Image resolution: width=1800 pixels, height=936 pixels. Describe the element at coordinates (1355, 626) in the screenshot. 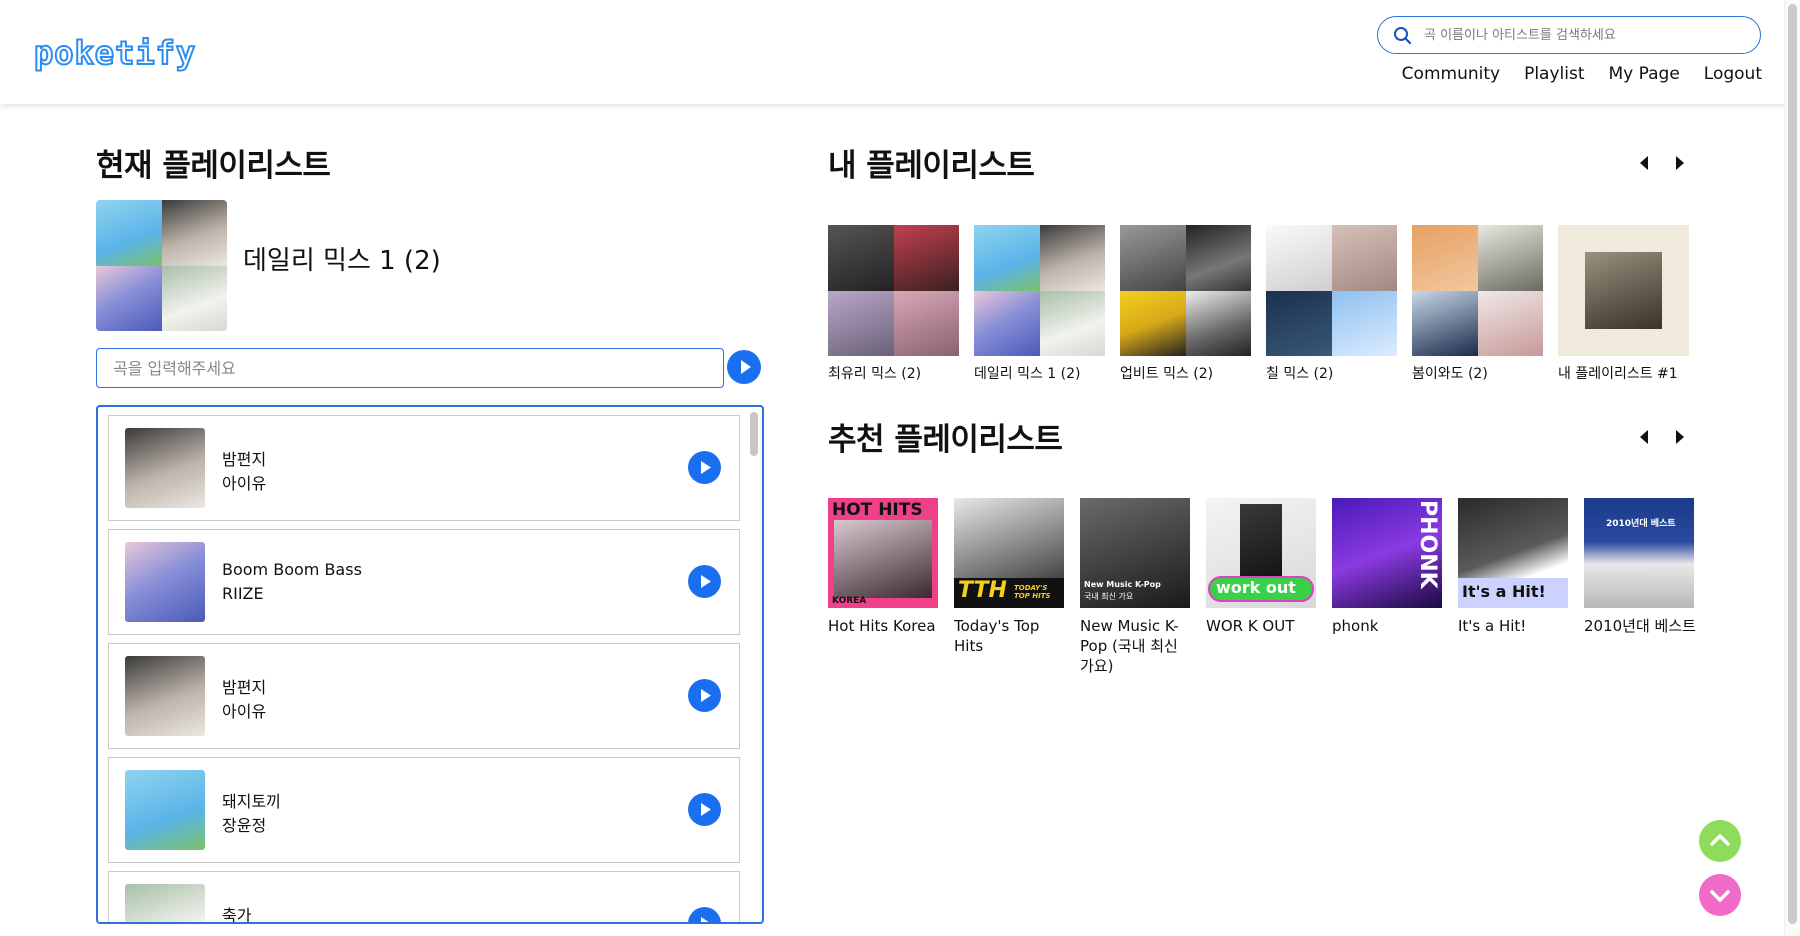

I see `playlist-name: phonk` at that location.